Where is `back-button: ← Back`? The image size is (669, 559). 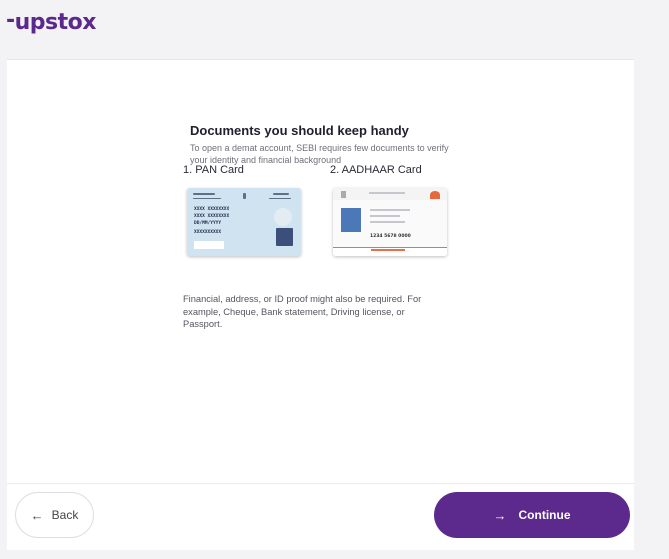
back-button: ← Back is located at coordinates (54, 515).